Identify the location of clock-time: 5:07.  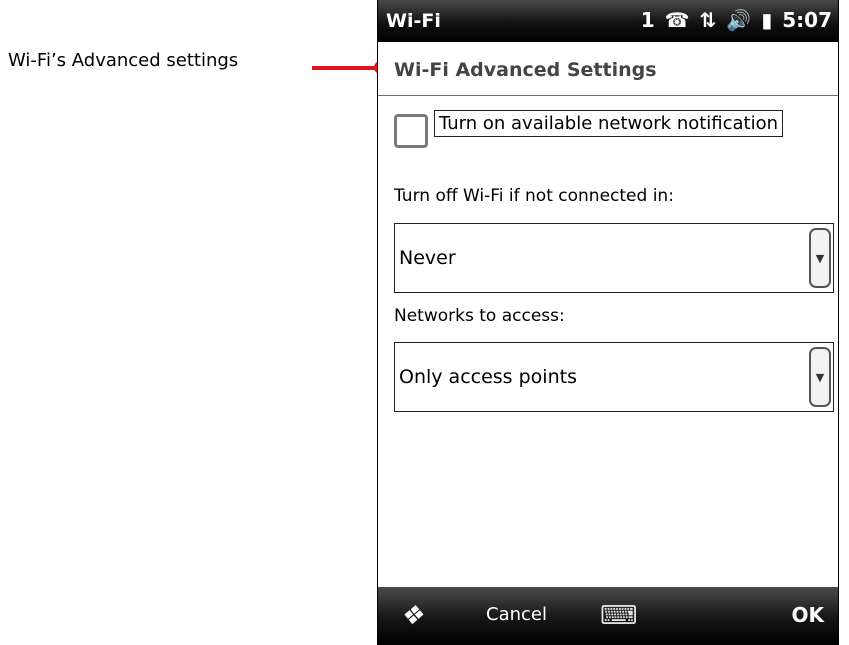
(807, 20).